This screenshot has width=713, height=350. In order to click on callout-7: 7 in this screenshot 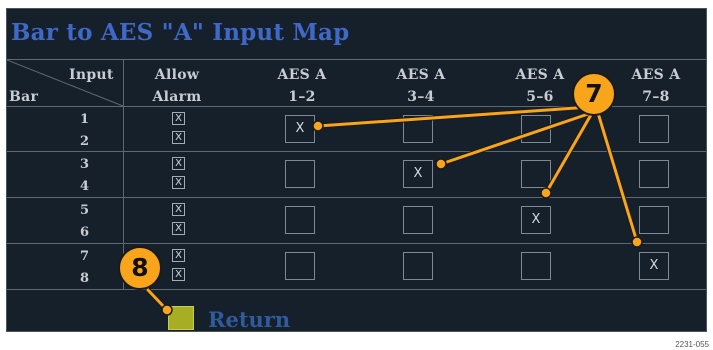, I will do `click(594, 94)`.